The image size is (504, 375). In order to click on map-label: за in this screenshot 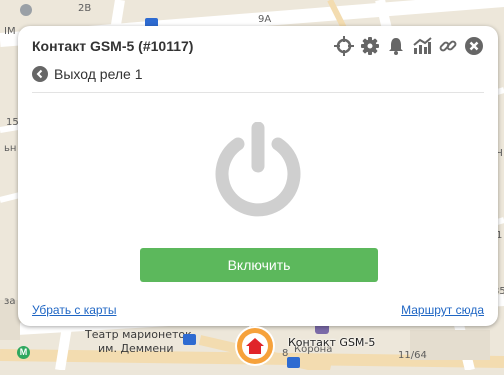, I will do `click(10, 301)`.